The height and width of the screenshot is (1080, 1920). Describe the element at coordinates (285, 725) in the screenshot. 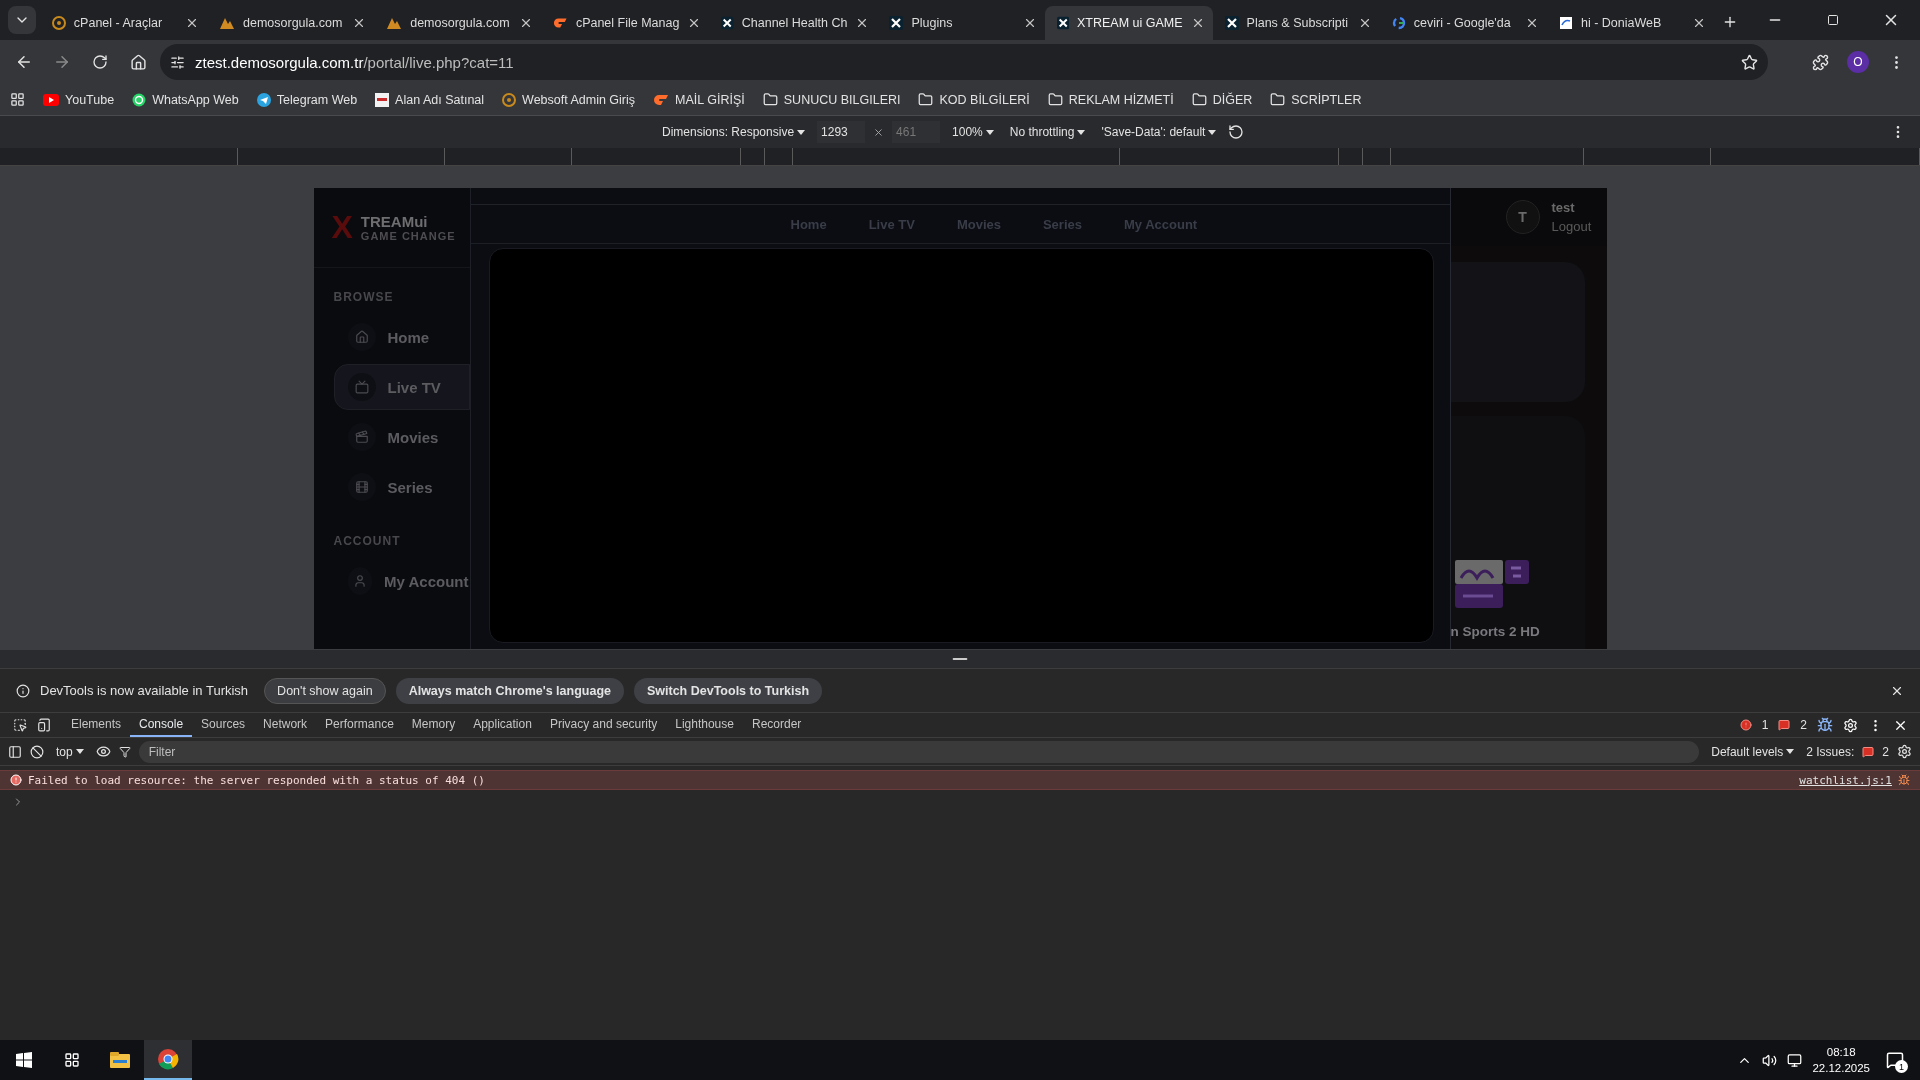

I see `devtools-tab: Network` at that location.